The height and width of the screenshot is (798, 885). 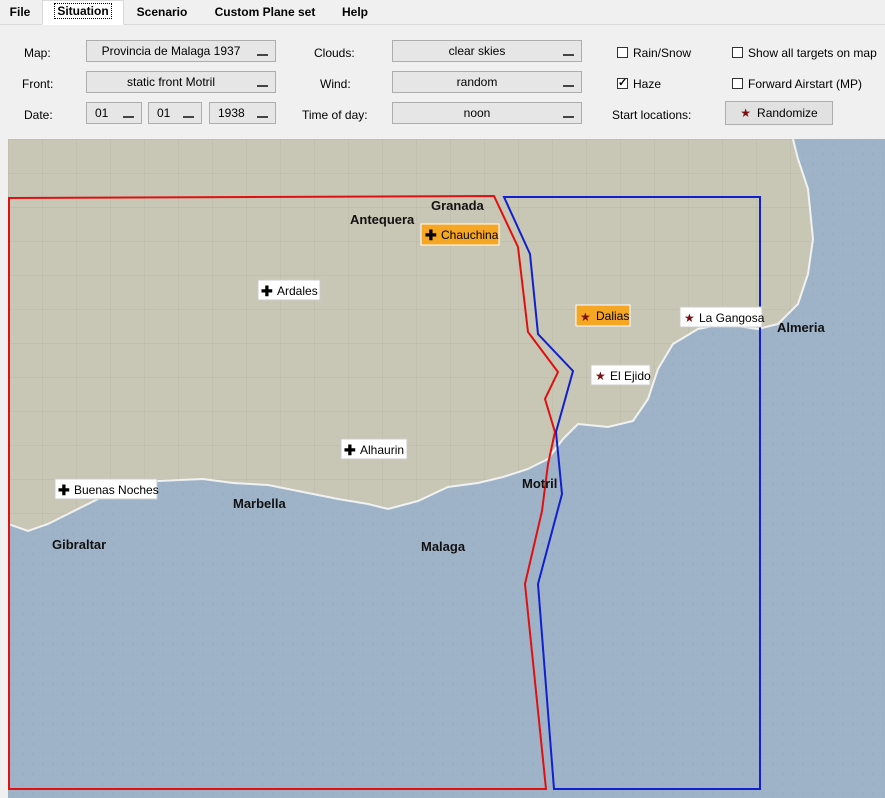 I want to click on map-select-value: Provincia de Malaga 1937, so click(x=171, y=51).